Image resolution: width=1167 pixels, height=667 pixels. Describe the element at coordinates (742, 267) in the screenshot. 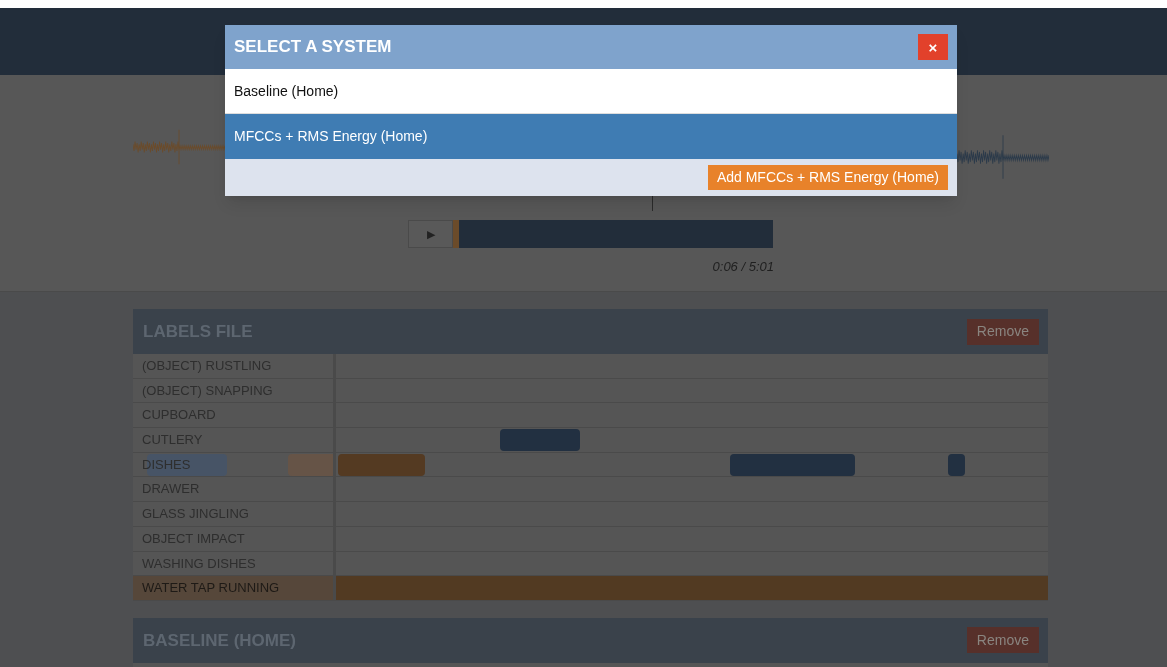

I see `time-label: 0:06 / 5:01` at that location.